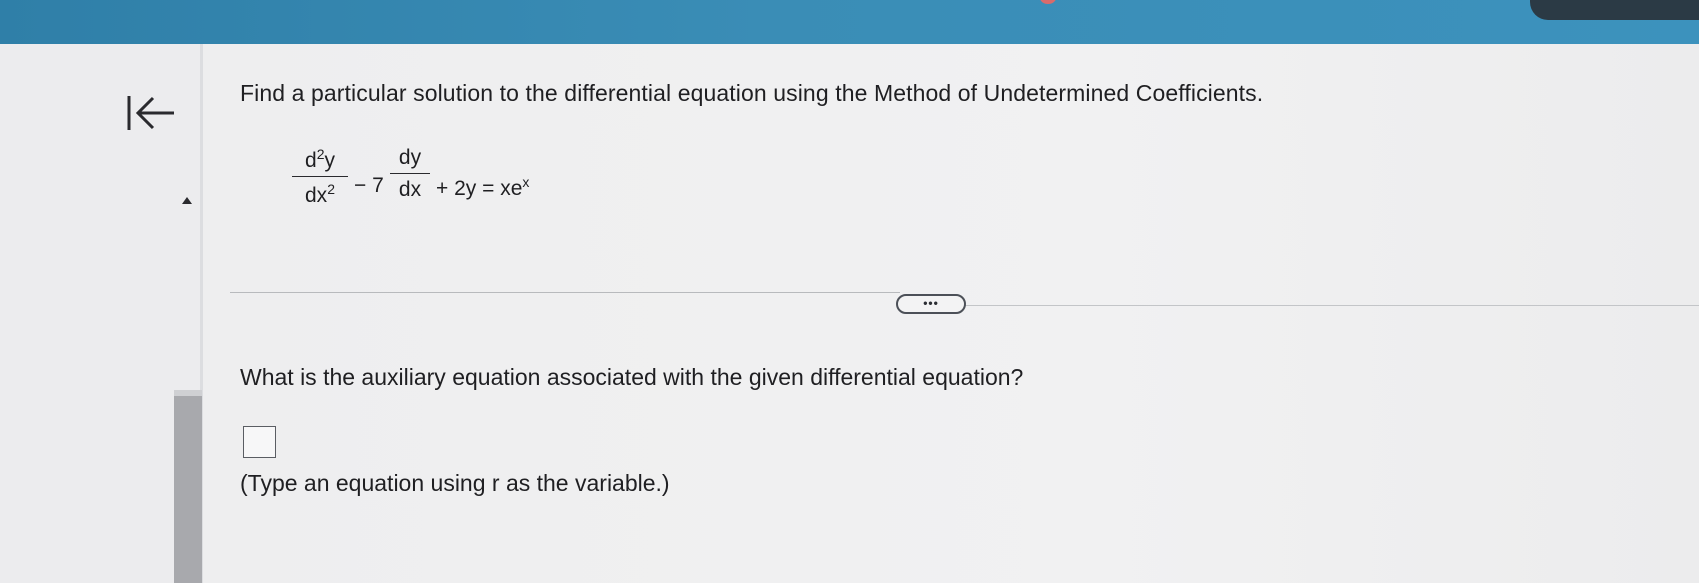  What do you see at coordinates (410, 157) in the screenshot?
I see `fraction-numerator: dy` at bounding box center [410, 157].